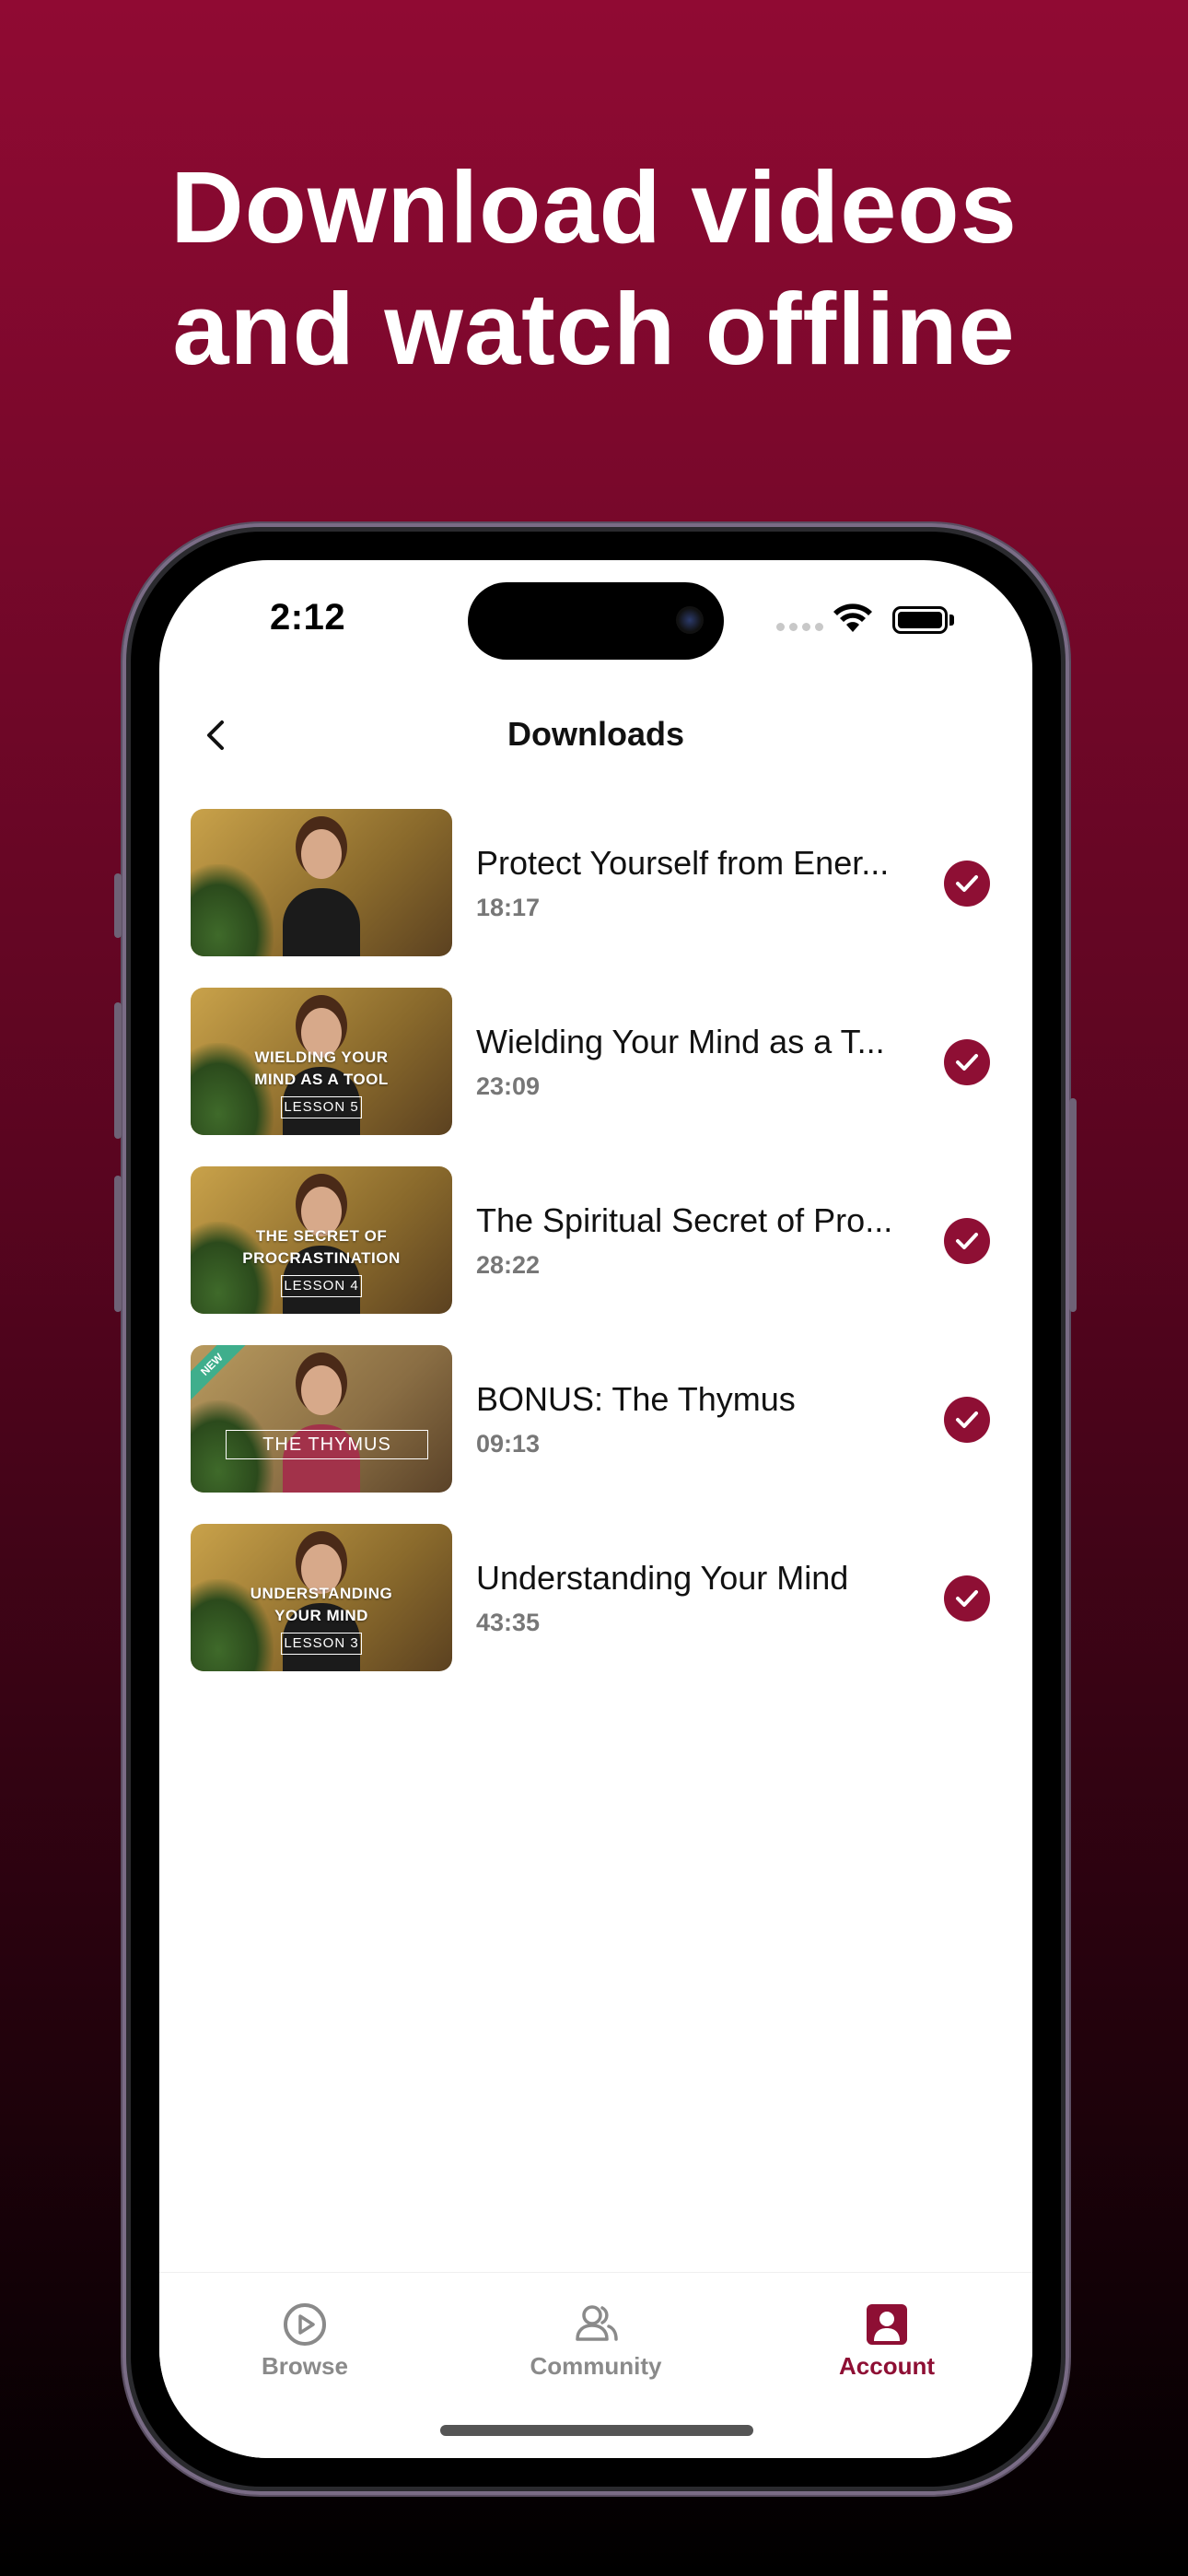 The height and width of the screenshot is (2576, 1188). Describe the element at coordinates (321, 1068) in the screenshot. I see `thumbnail-caption: WIELDING YOUR MIND AS A TOOL` at that location.